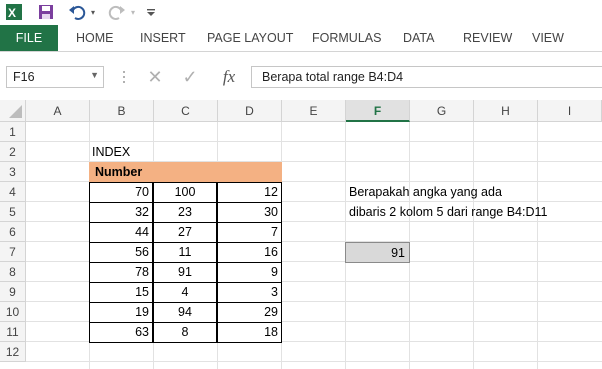  What do you see at coordinates (448, 212) in the screenshot?
I see `question-line-2: dibaris 2 kolom 5 dari range B4:D11` at bounding box center [448, 212].